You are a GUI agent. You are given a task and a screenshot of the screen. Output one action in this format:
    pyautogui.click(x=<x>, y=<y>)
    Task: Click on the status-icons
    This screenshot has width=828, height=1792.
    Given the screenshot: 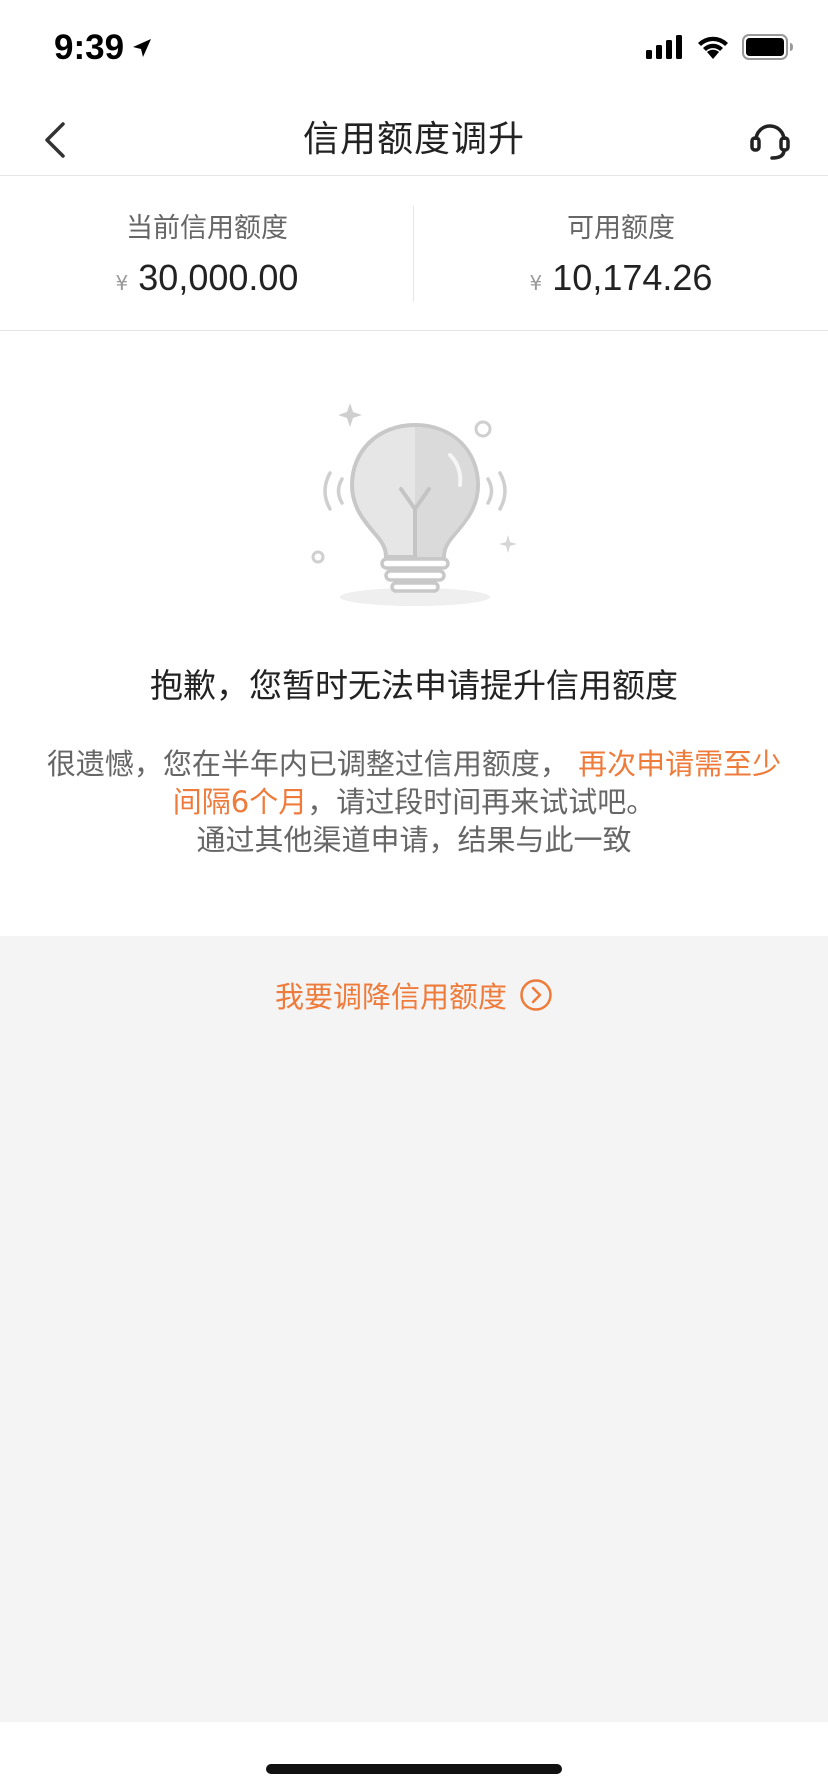 What is the action you would take?
    pyautogui.click(x=720, y=47)
    